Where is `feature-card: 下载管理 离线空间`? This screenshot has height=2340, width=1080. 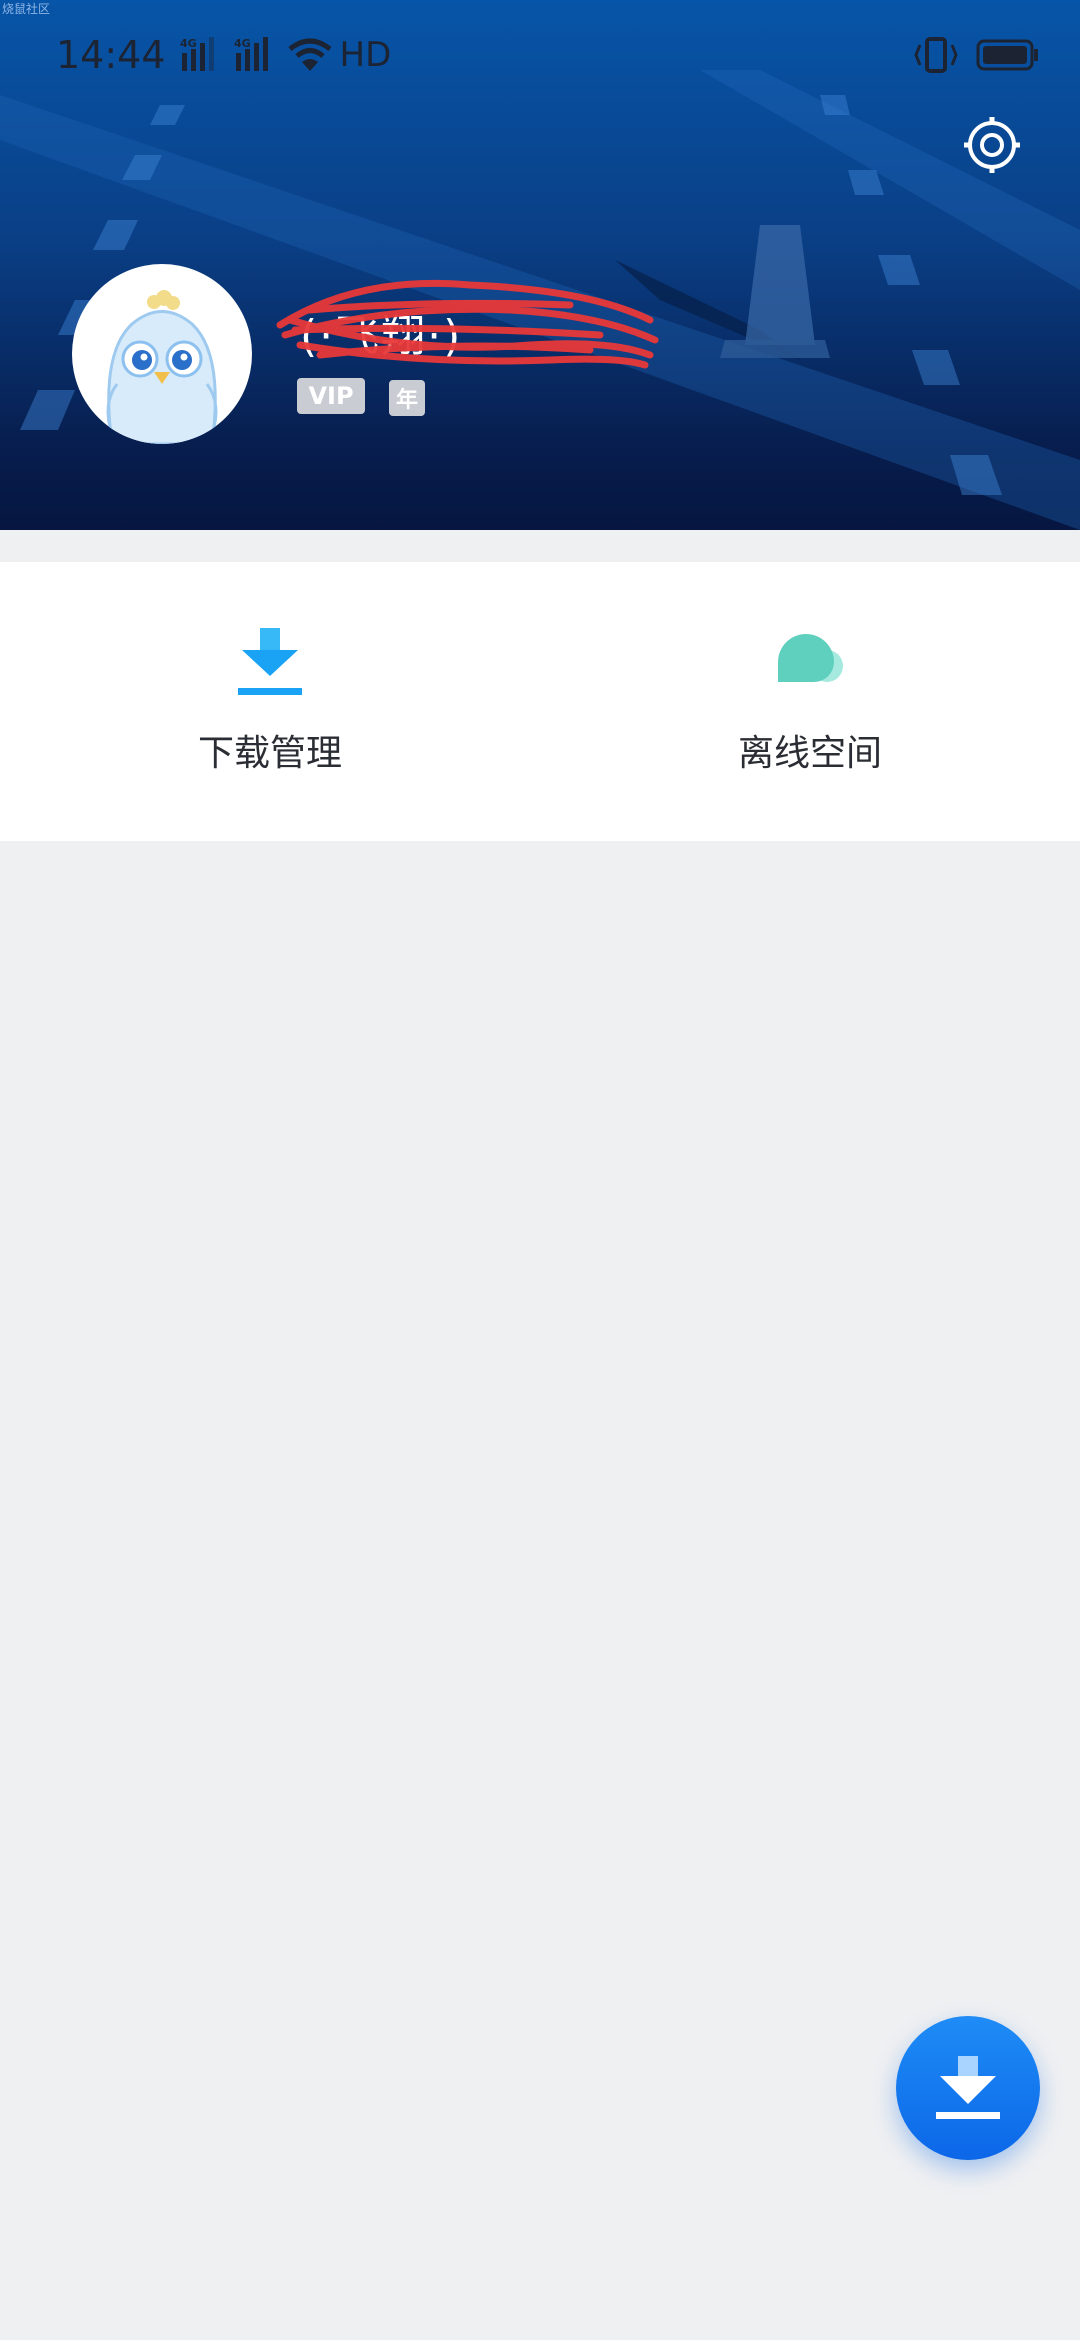 feature-card: 下载管理 离线空间 is located at coordinates (540, 701).